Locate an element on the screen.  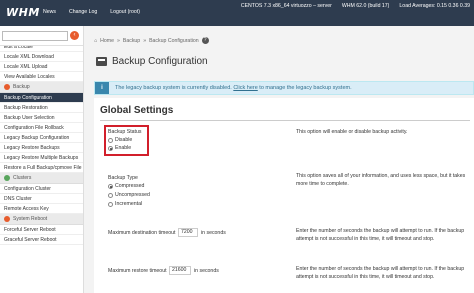
backup-type-uncompressed-option: Uncompressed is located at coordinates (129, 195).